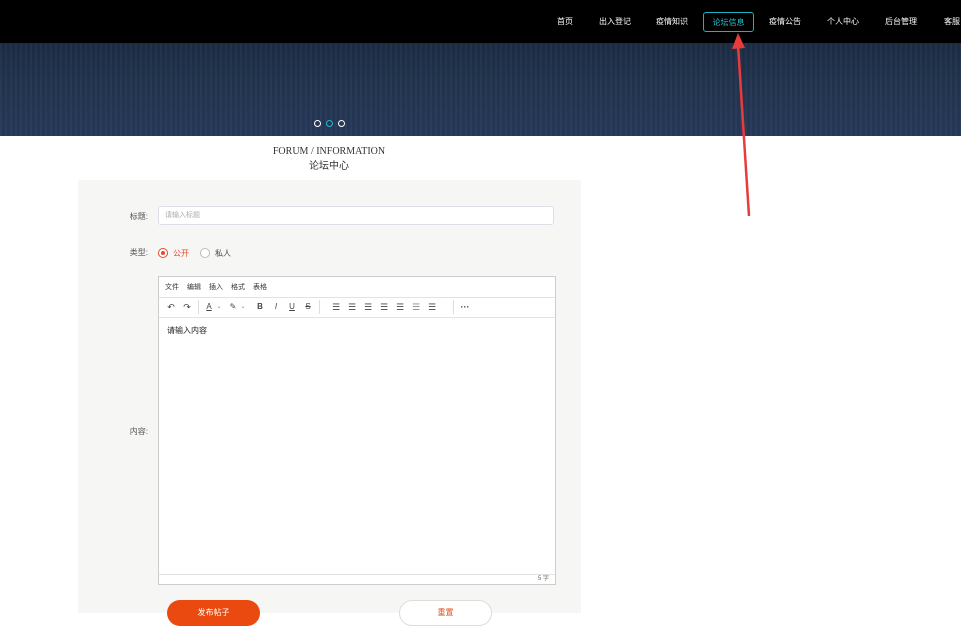  Describe the element at coordinates (336, 307) in the screenshot. I see `line-height-icon: ☰` at that location.